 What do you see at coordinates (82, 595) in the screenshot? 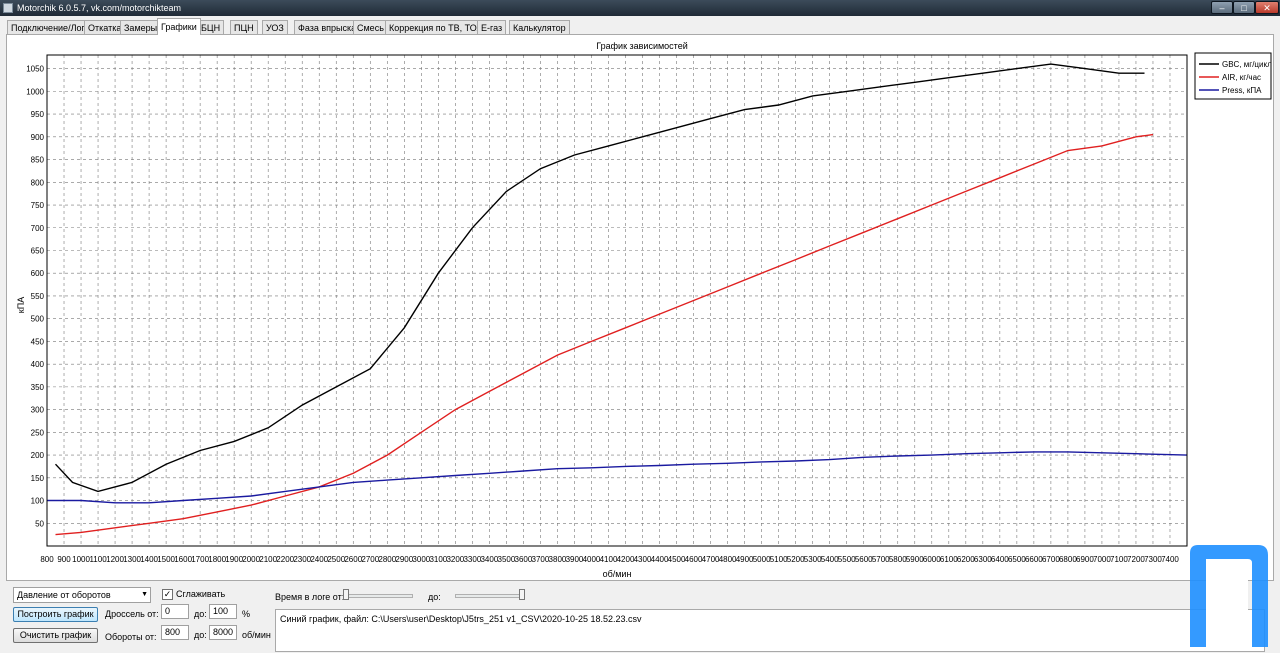
I see `mode-select: Давление от оборотов ▼` at bounding box center [82, 595].